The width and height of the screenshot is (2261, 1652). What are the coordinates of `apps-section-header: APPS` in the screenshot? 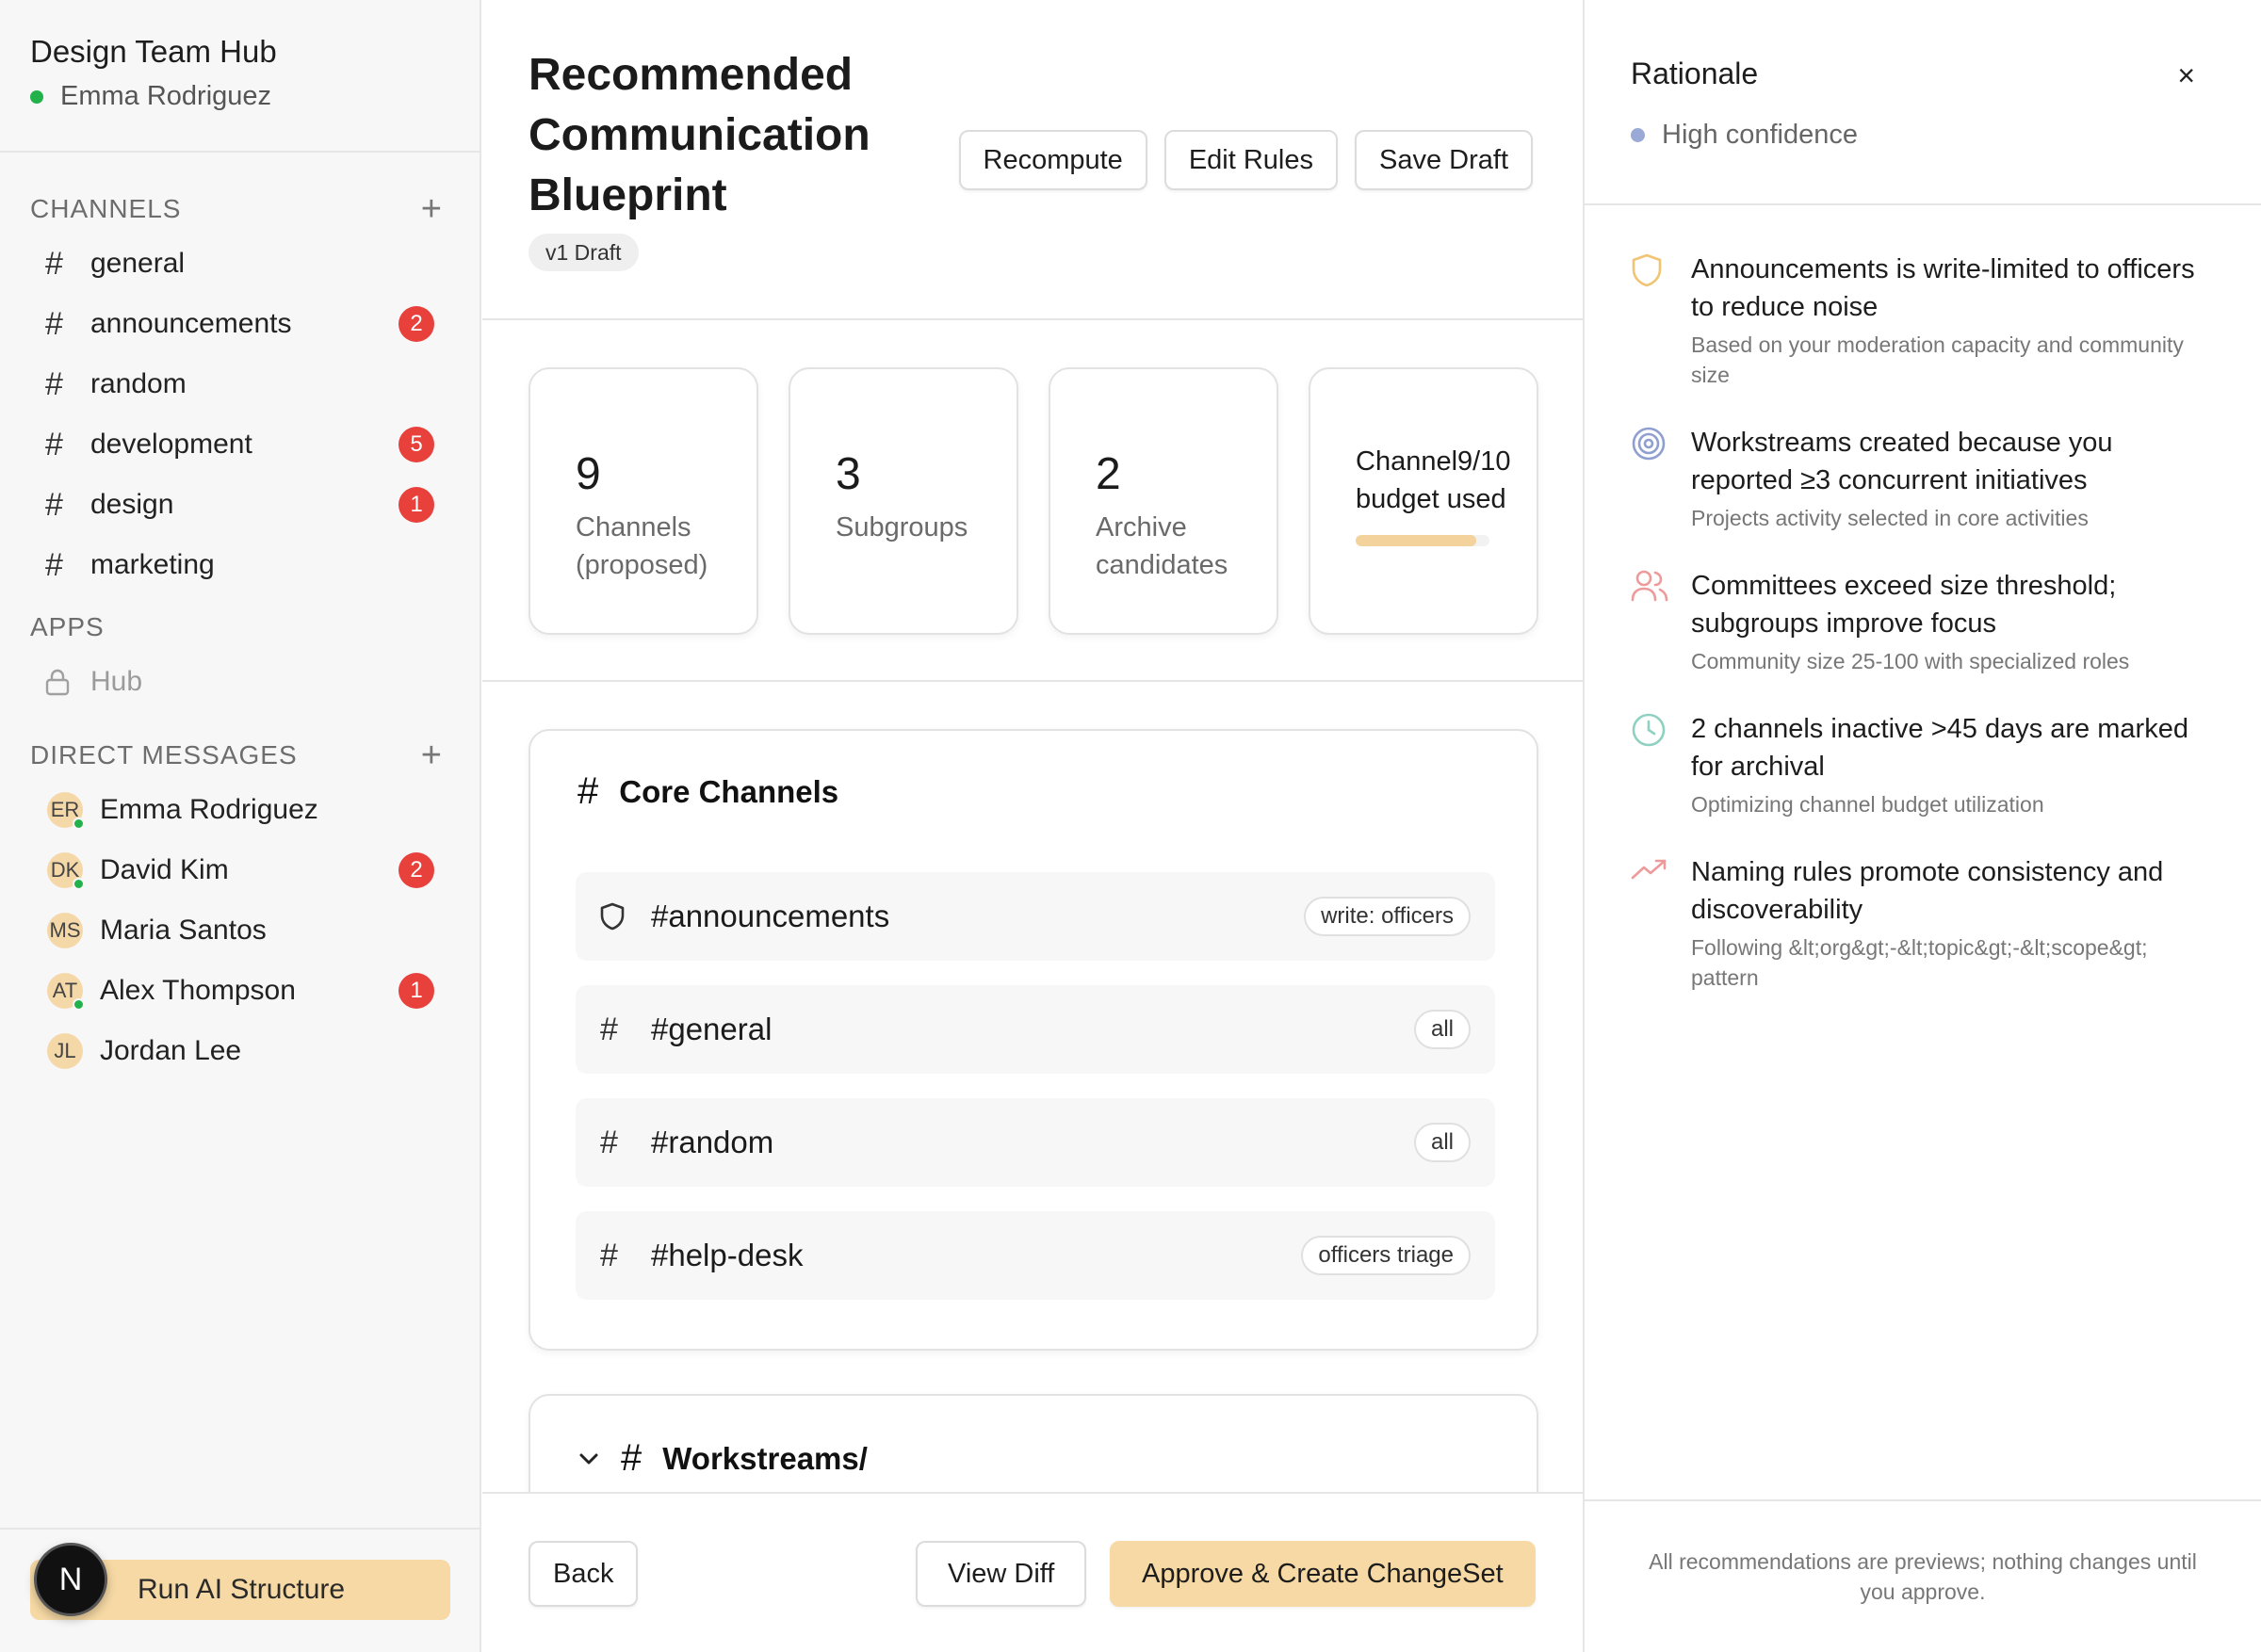 It's located at (240, 627).